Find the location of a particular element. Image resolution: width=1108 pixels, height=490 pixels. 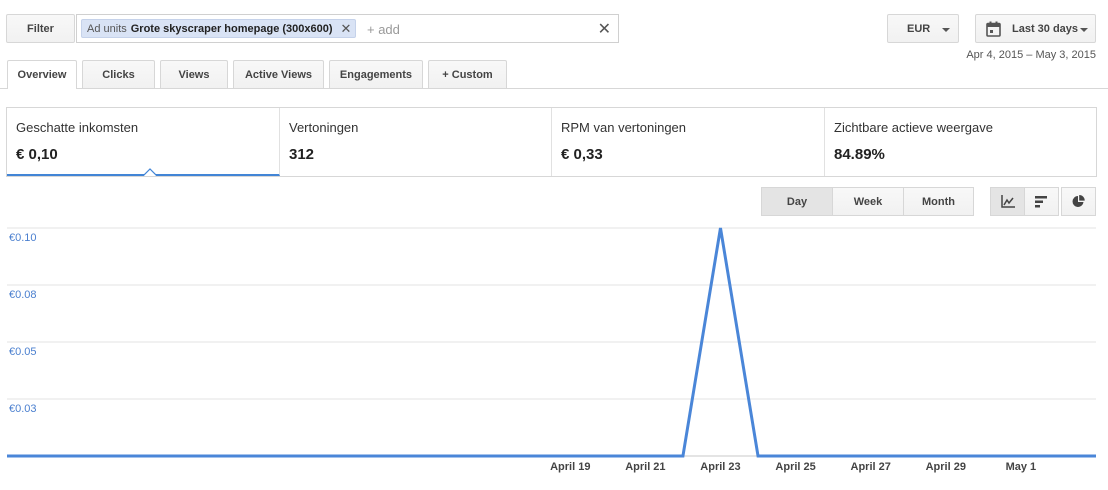

scorecard-value: € 0,10 is located at coordinates (37, 154).